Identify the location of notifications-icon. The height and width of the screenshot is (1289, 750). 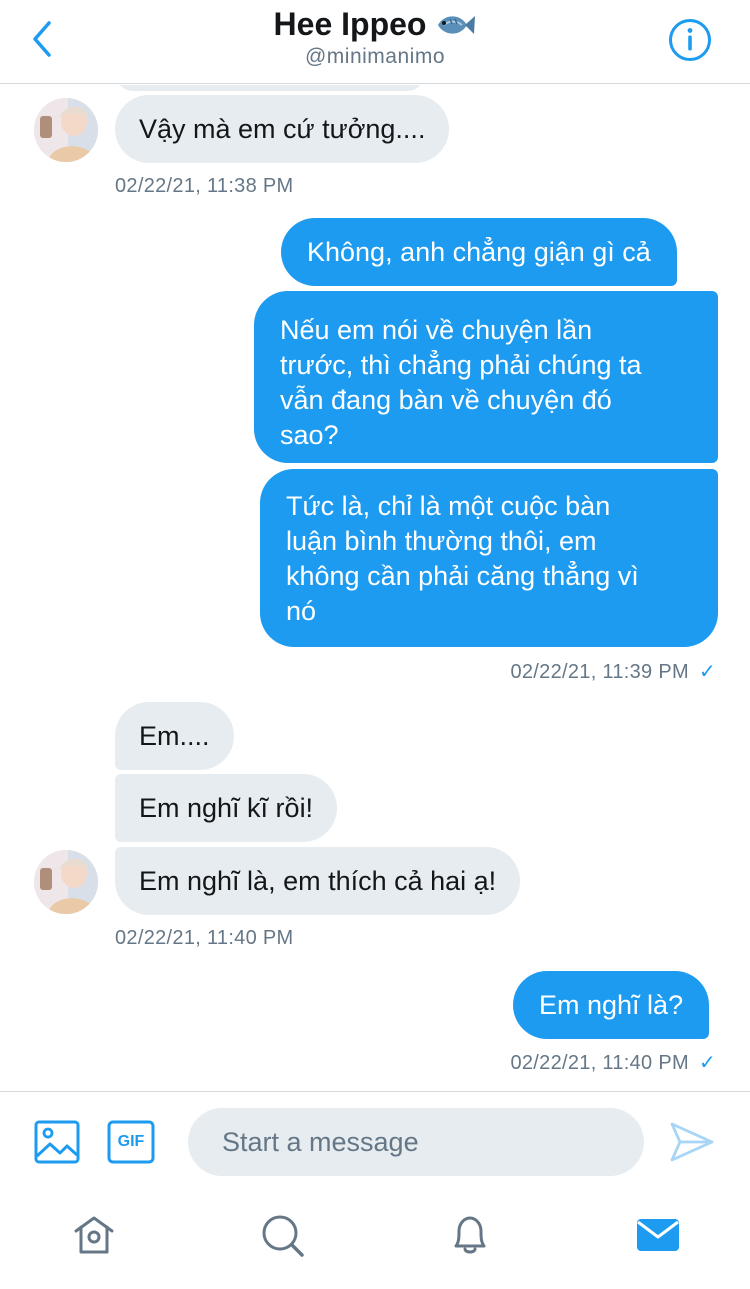
(470, 1235).